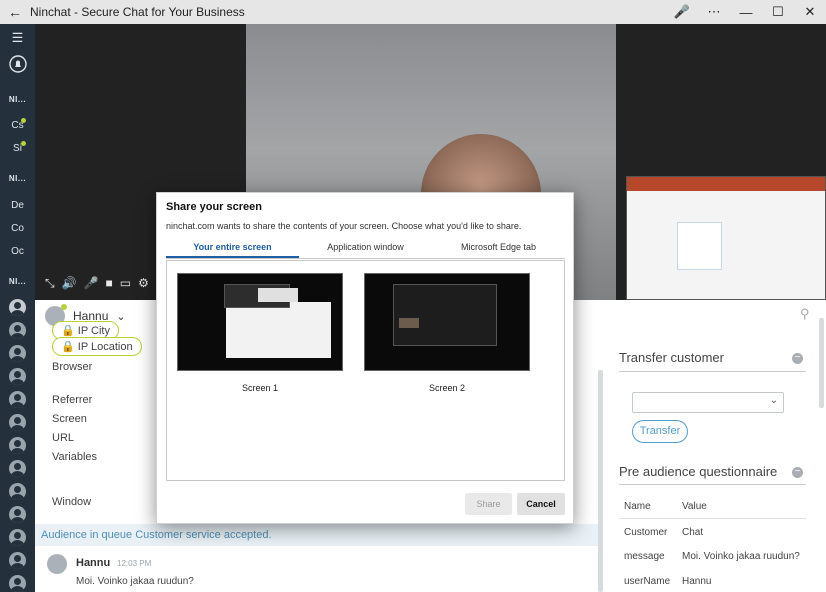 The image size is (826, 592). I want to click on cancel-button: Cancel, so click(541, 504).